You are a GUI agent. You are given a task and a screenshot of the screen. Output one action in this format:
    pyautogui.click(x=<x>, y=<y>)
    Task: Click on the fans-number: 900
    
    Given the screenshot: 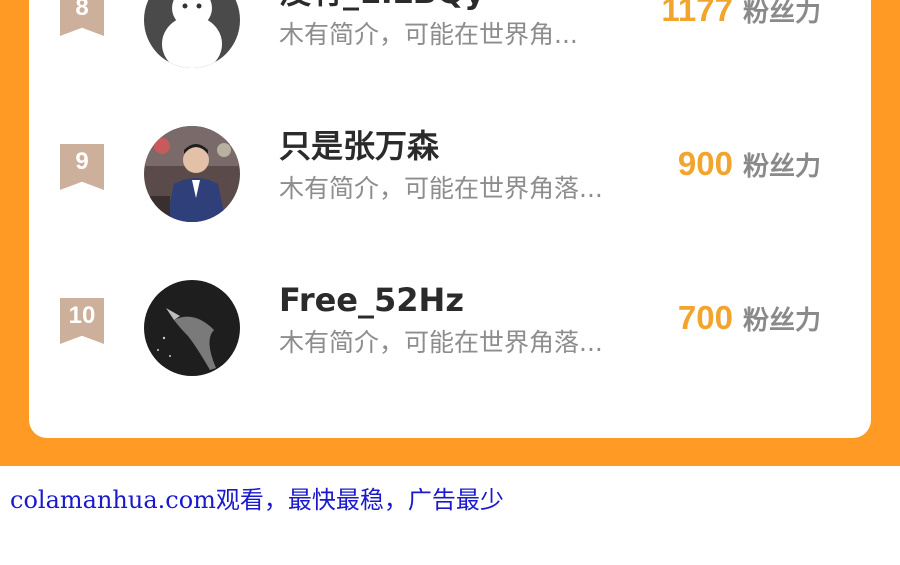 What is the action you would take?
    pyautogui.click(x=705, y=163)
    